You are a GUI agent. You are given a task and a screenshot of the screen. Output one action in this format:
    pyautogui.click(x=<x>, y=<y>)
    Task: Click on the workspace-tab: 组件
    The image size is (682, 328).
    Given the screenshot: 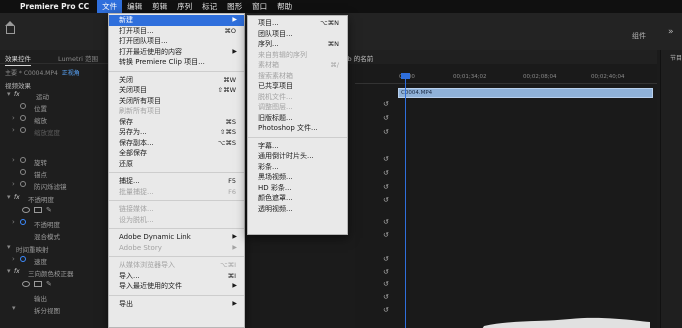 What is the action you would take?
    pyautogui.click(x=639, y=36)
    